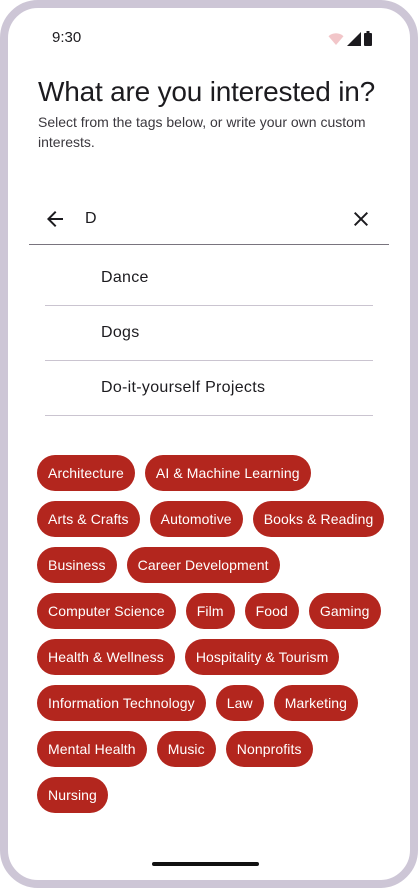 Image resolution: width=418 pixels, height=888 pixels. Describe the element at coordinates (269, 749) in the screenshot. I see `tag-chip: Nonprofits` at that location.